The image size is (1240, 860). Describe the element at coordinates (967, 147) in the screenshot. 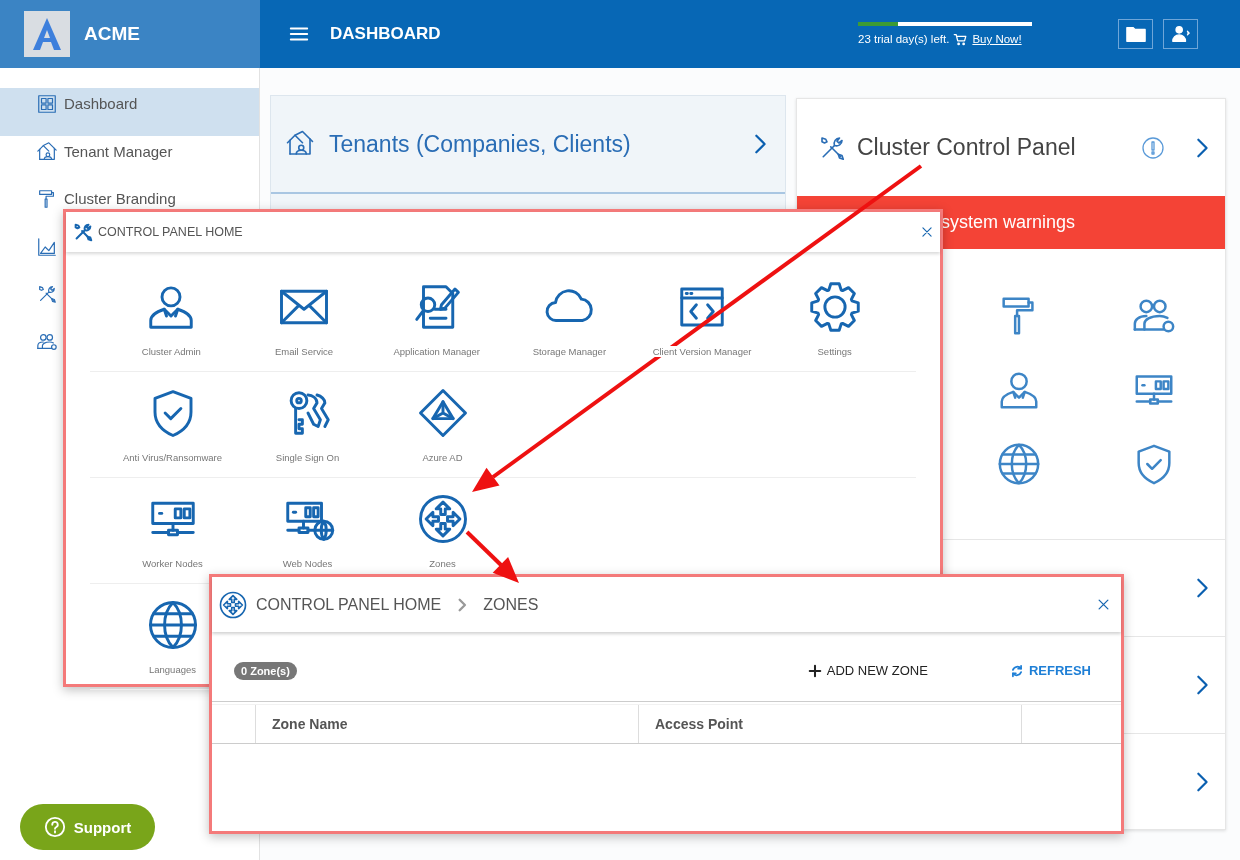

I see `card-title: Cluster Control Panel` at that location.